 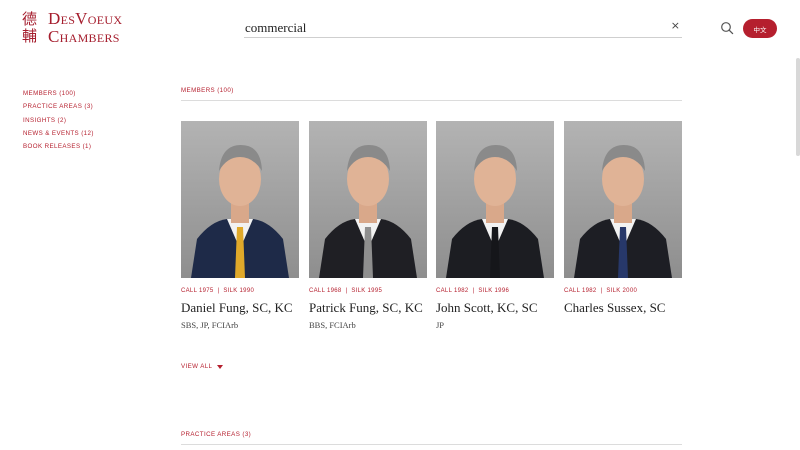 I want to click on nav-item-members: MEMBERS (100), so click(x=58, y=93).